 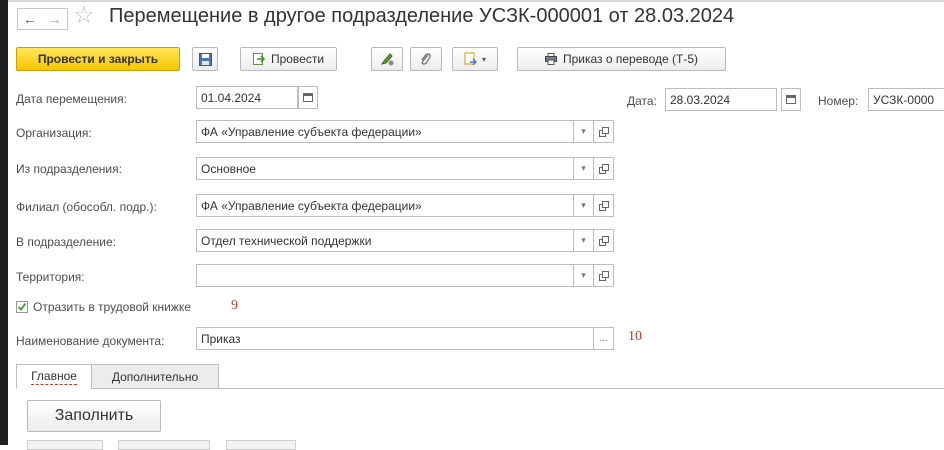 What do you see at coordinates (395, 275) in the screenshot?
I see `territory-field: ▾` at bounding box center [395, 275].